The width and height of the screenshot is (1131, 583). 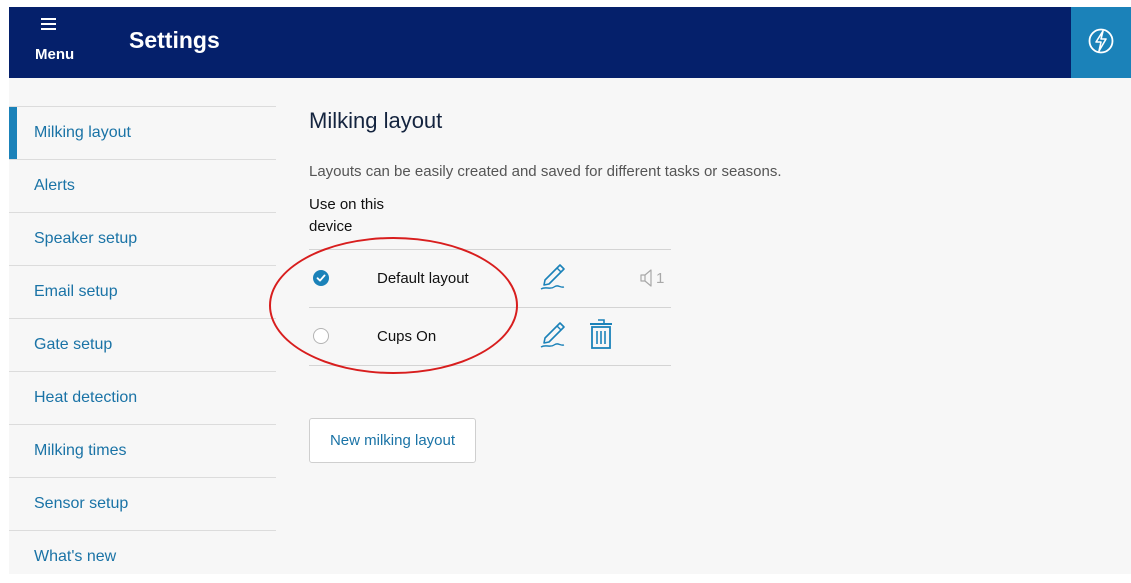 I want to click on section-title: Milking layout, so click(x=376, y=120).